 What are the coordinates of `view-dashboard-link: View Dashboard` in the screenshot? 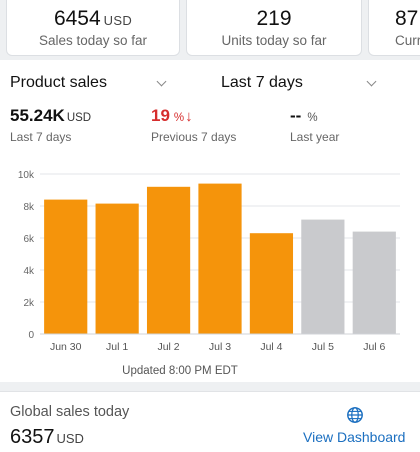 It's located at (354, 437).